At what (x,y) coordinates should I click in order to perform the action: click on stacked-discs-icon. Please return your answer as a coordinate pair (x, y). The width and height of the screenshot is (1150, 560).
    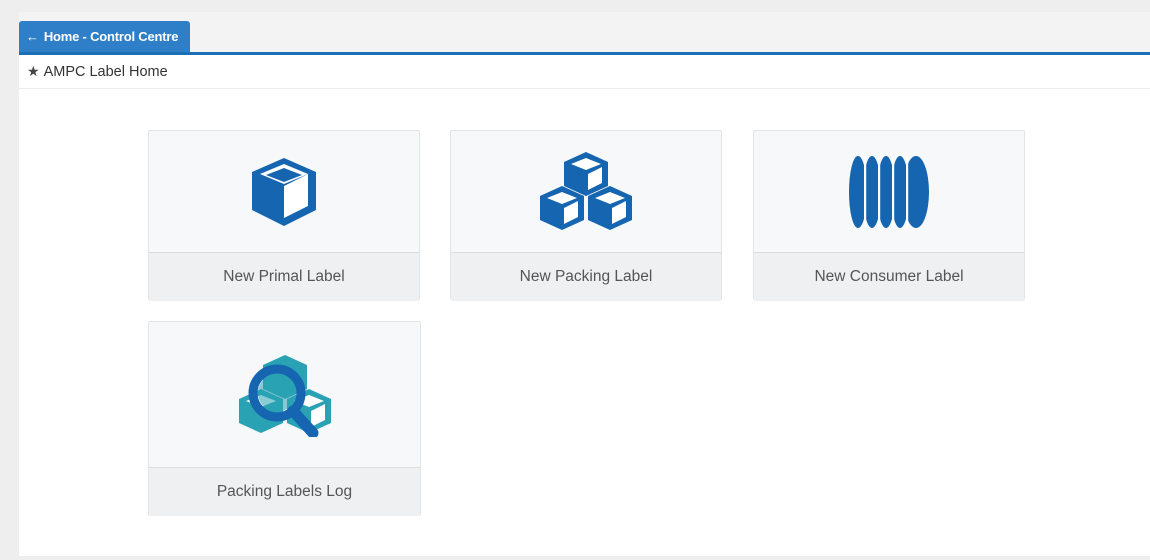
    Looking at the image, I should click on (889, 191).